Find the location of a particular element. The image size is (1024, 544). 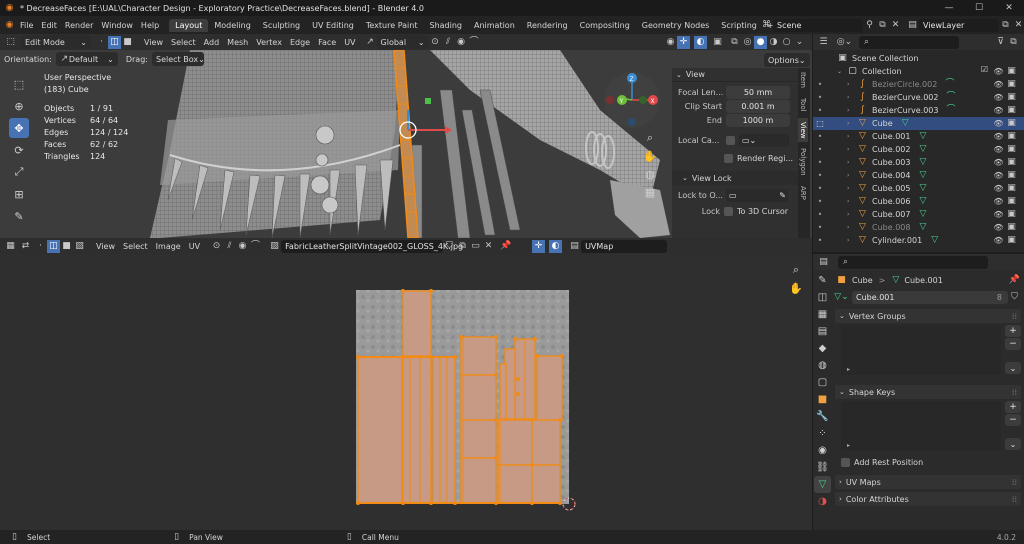

edge-select-icon: ◫ is located at coordinates (114, 42).